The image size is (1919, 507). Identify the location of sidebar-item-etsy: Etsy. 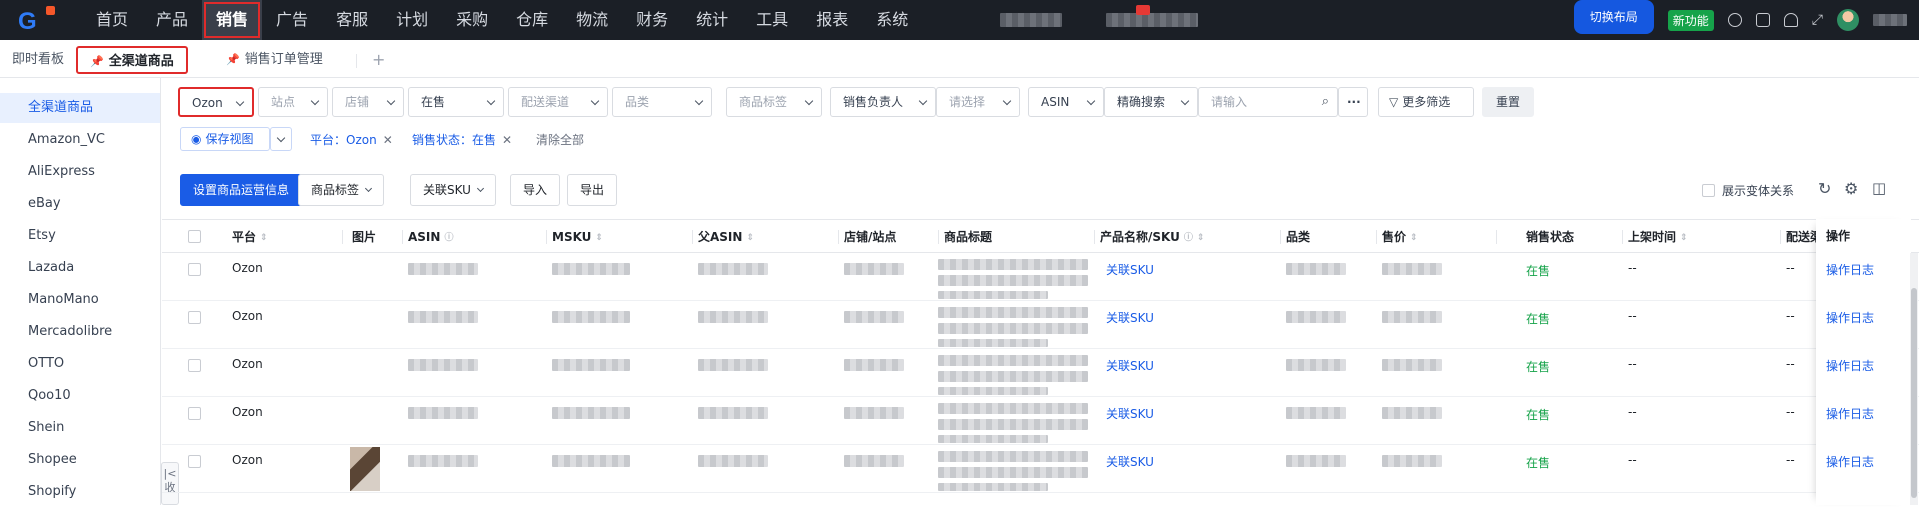
(80, 236).